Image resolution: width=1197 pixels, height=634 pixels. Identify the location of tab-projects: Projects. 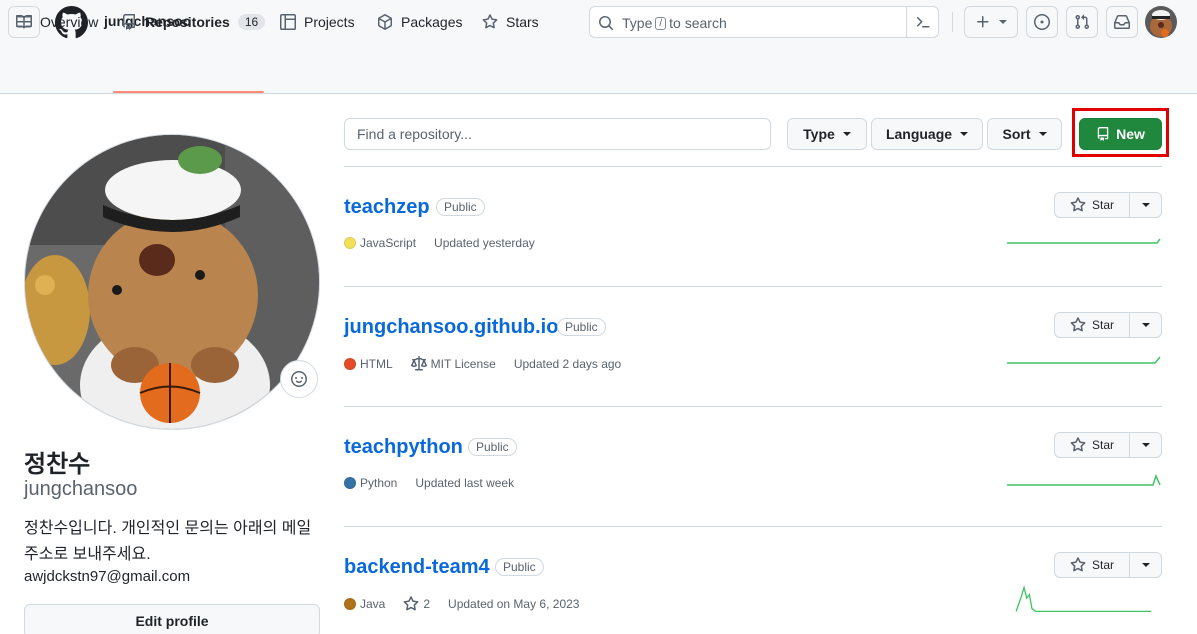
(317, 22).